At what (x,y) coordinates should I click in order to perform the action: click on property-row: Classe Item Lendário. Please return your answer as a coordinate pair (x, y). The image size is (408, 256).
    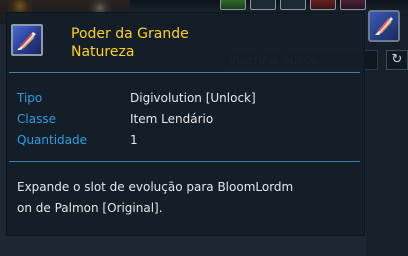
    Looking at the image, I should click on (182, 120).